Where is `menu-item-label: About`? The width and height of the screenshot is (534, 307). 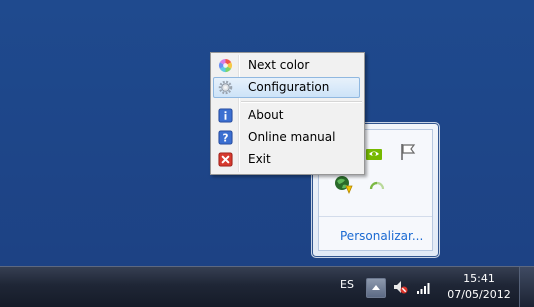 menu-item-label: About is located at coordinates (266, 115).